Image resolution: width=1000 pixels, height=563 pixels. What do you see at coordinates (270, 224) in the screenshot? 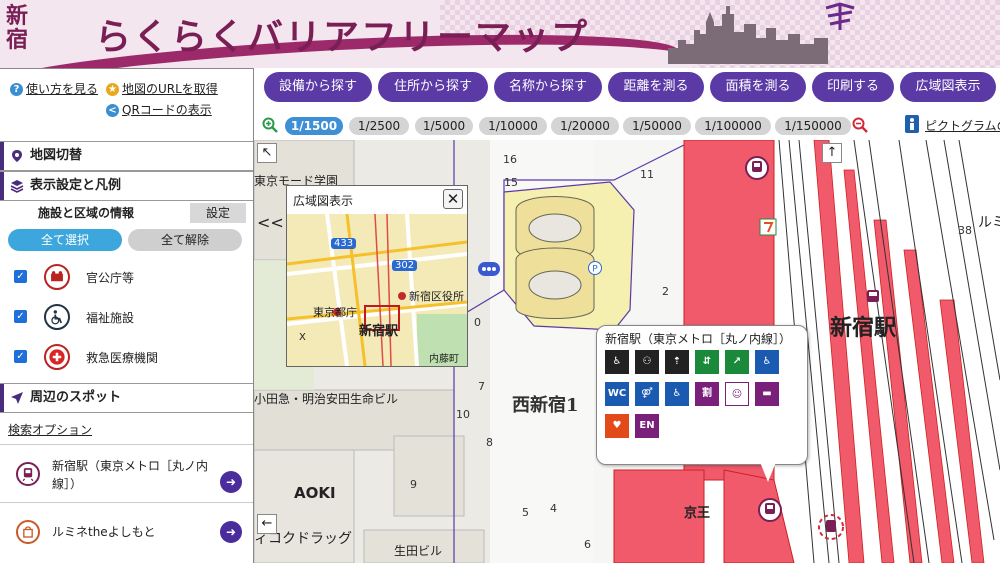
I see `collapse-panel-button: <<` at bounding box center [270, 224].